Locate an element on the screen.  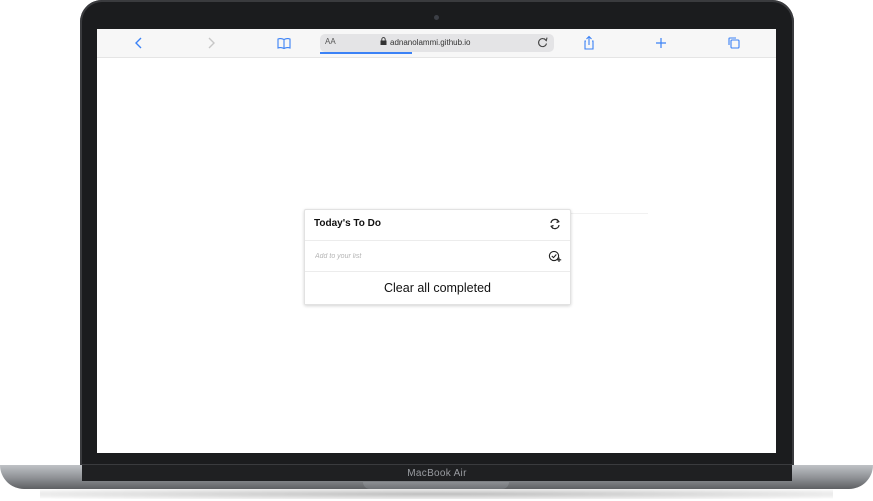
share-icon is located at coordinates (589, 43).